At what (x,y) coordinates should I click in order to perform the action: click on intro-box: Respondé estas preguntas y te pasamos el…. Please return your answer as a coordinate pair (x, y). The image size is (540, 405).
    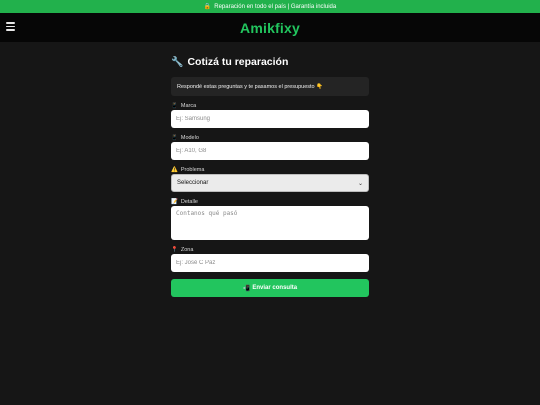
    Looking at the image, I should click on (270, 86).